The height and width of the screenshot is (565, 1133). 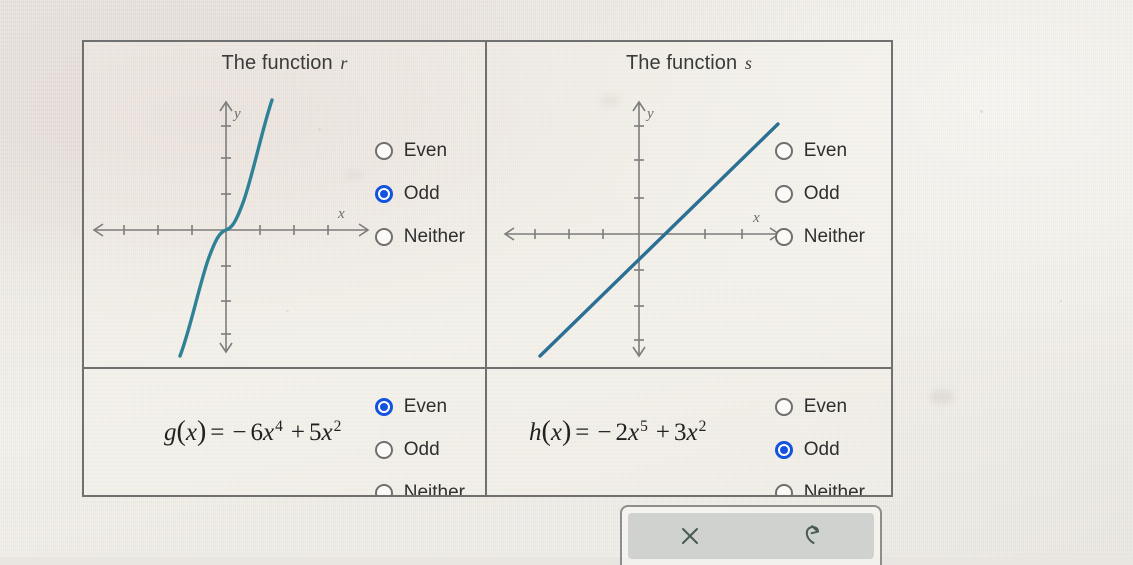 I want to click on undo-button, so click(x=812, y=536).